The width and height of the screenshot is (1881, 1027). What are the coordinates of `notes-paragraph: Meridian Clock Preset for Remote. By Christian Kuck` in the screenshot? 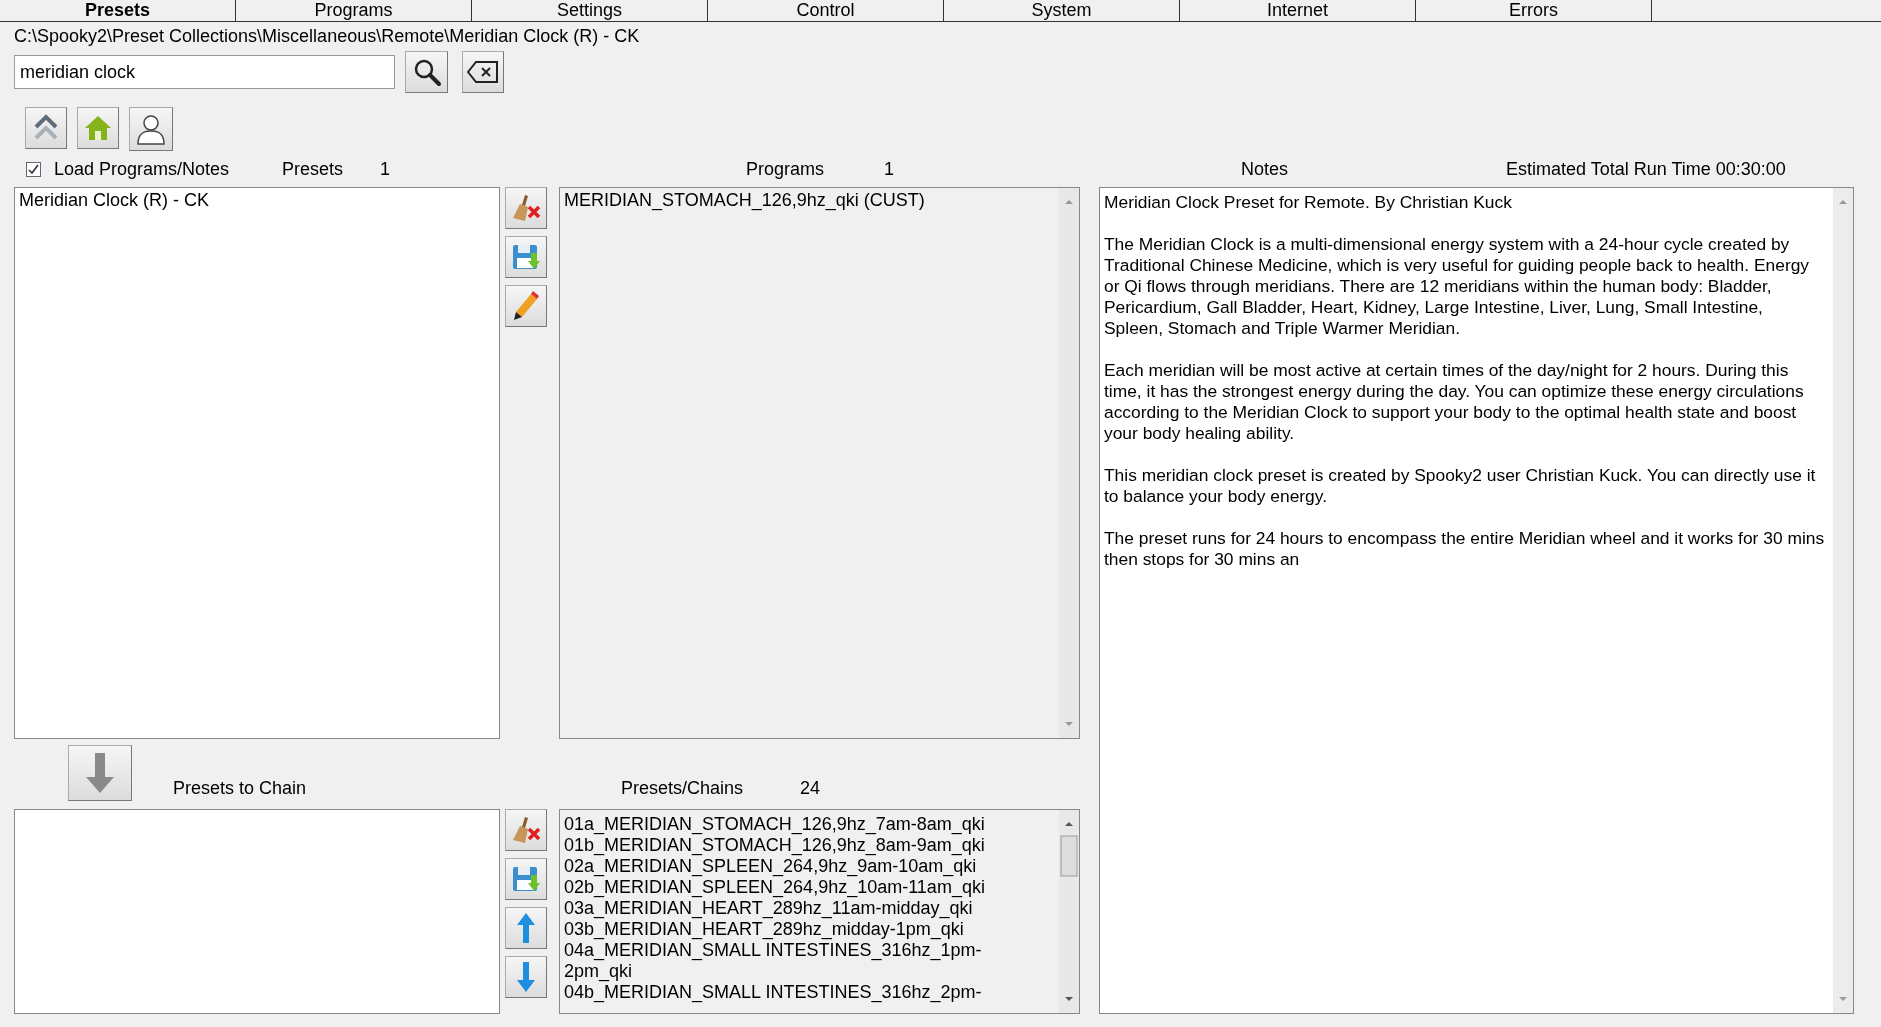 It's located at (1308, 202).